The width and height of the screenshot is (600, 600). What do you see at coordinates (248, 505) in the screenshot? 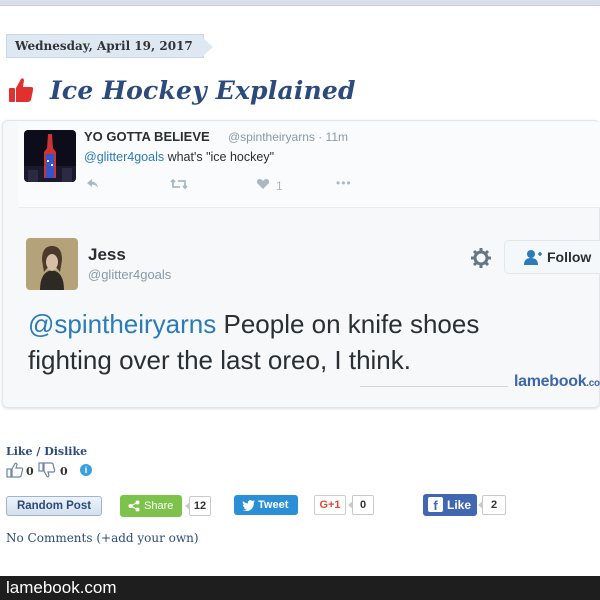
I see `twitter-bird-icon` at bounding box center [248, 505].